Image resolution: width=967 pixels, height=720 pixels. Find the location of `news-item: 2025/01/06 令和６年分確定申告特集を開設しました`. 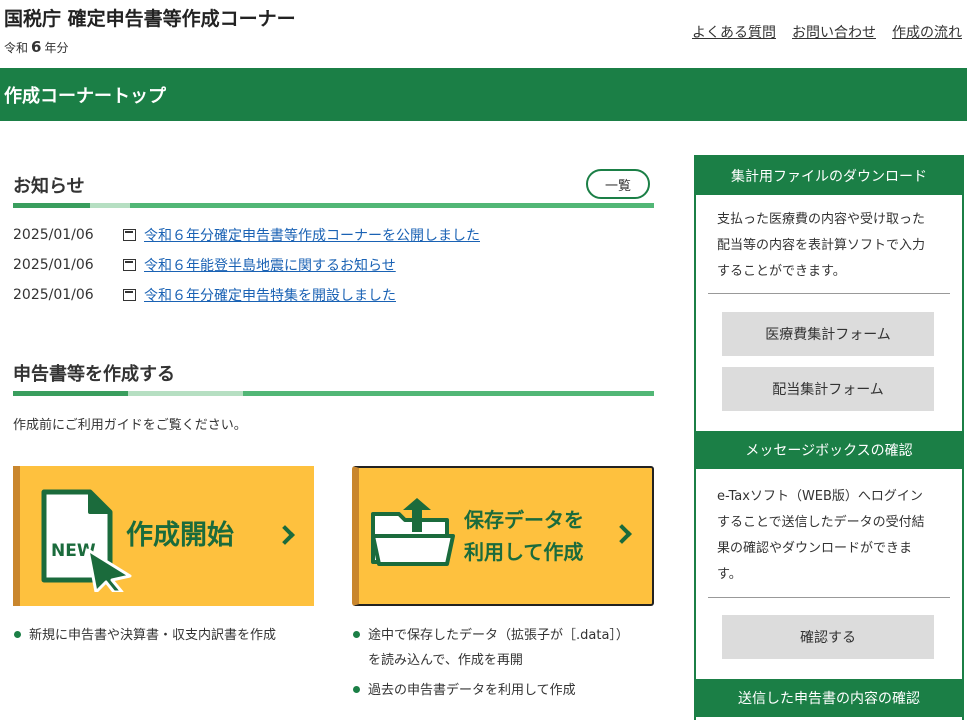

news-item: 2025/01/06 令和６年分確定申告特集を開設しました is located at coordinates (204, 295).